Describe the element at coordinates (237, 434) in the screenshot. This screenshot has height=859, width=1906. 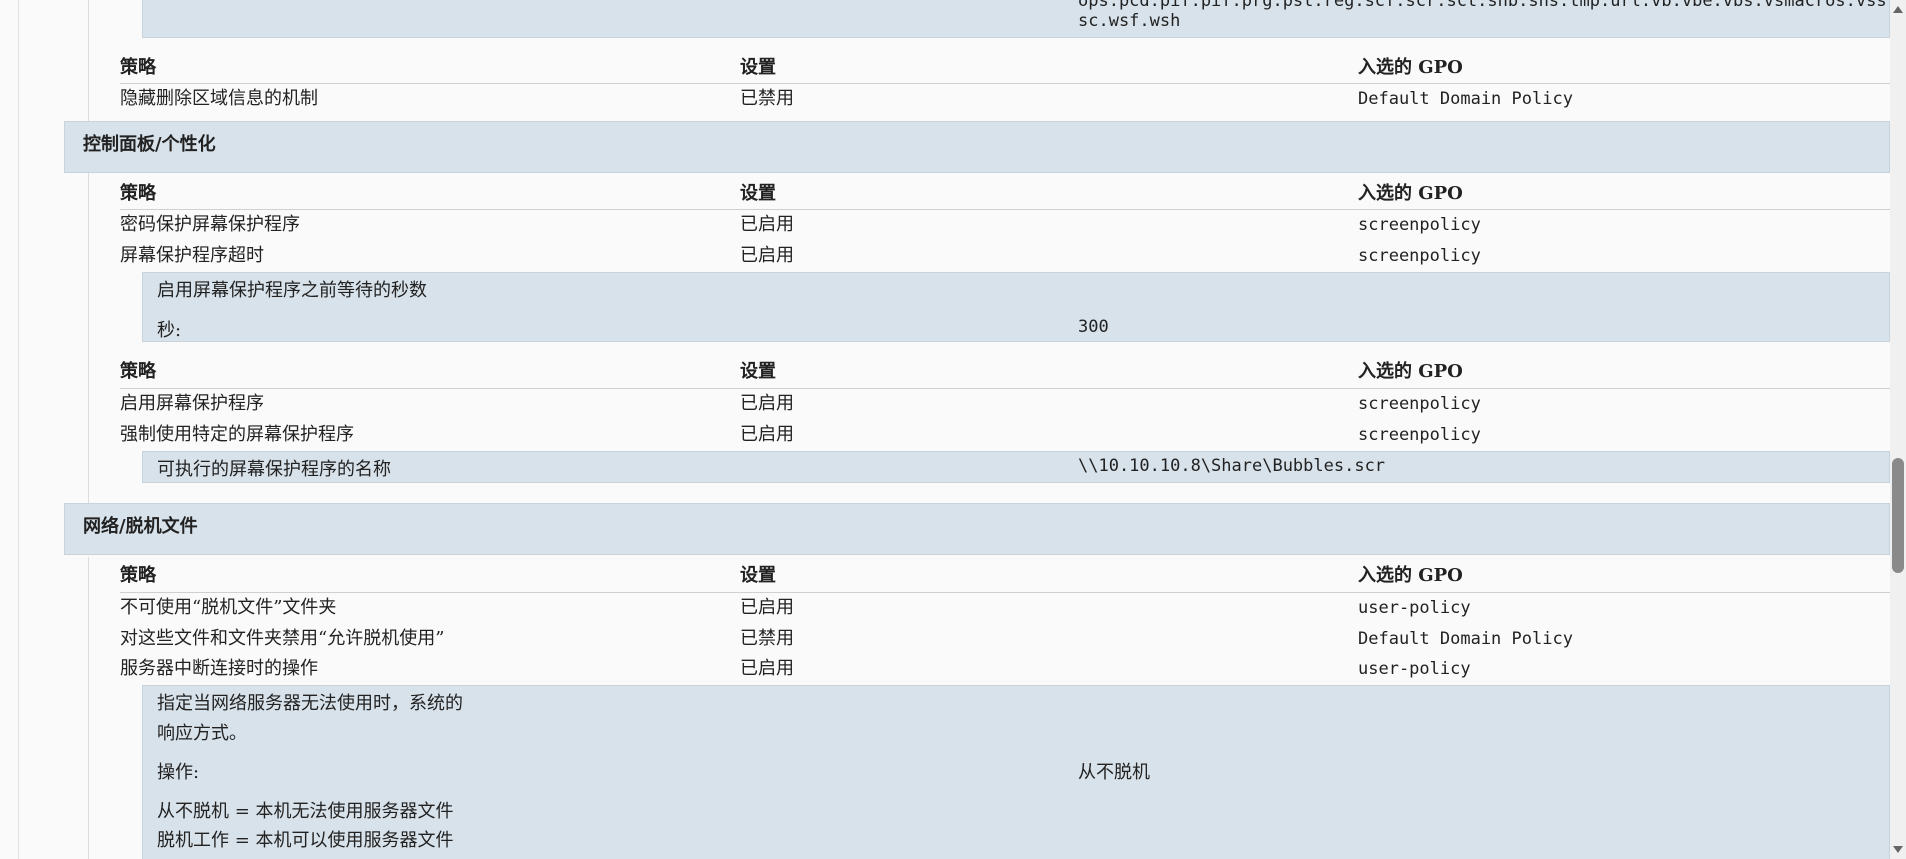
I see `policy-name: 强制使用特定的屏幕保护程序` at that location.